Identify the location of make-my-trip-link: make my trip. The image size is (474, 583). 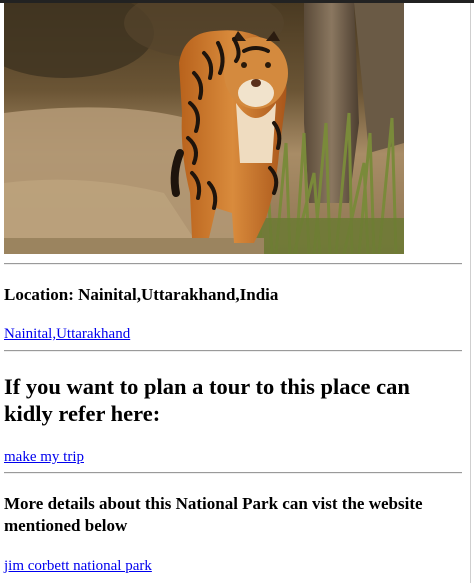
(44, 457).